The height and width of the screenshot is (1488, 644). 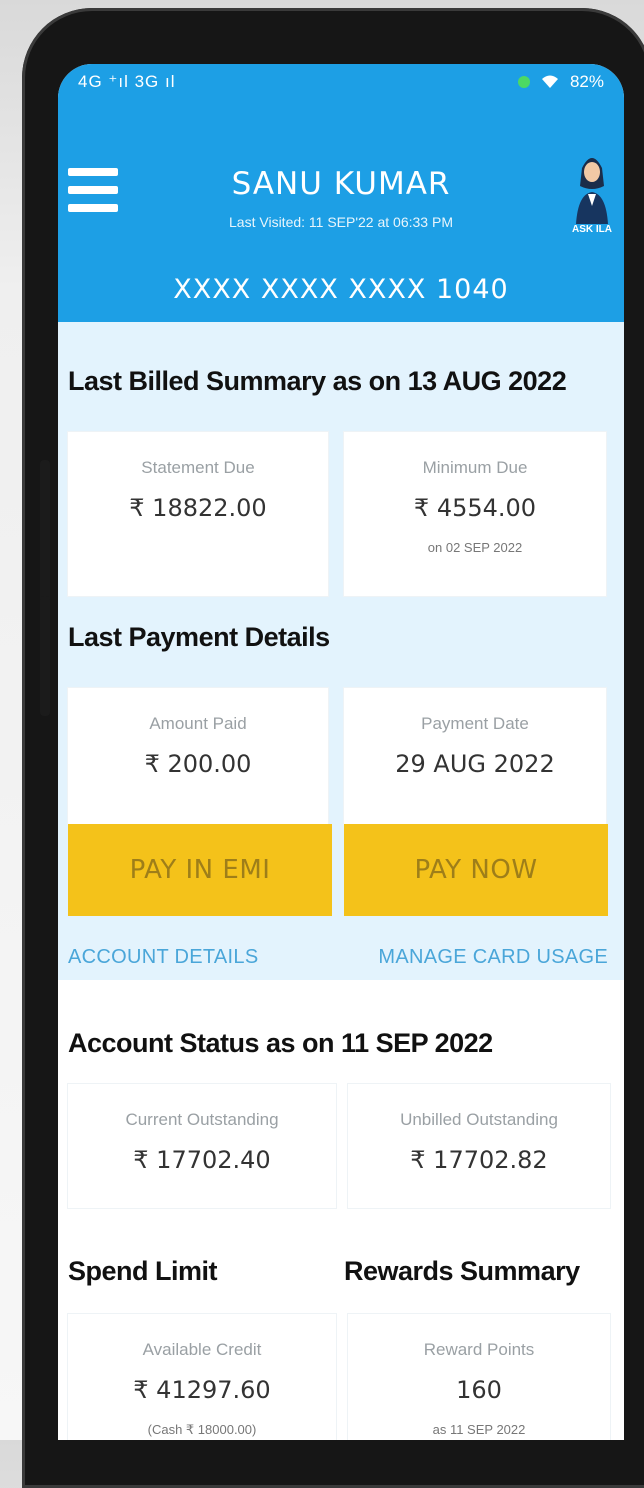 I want to click on reward-points-tile: Reward Points 160 as 11 SEP 2022, so click(x=479, y=1377).